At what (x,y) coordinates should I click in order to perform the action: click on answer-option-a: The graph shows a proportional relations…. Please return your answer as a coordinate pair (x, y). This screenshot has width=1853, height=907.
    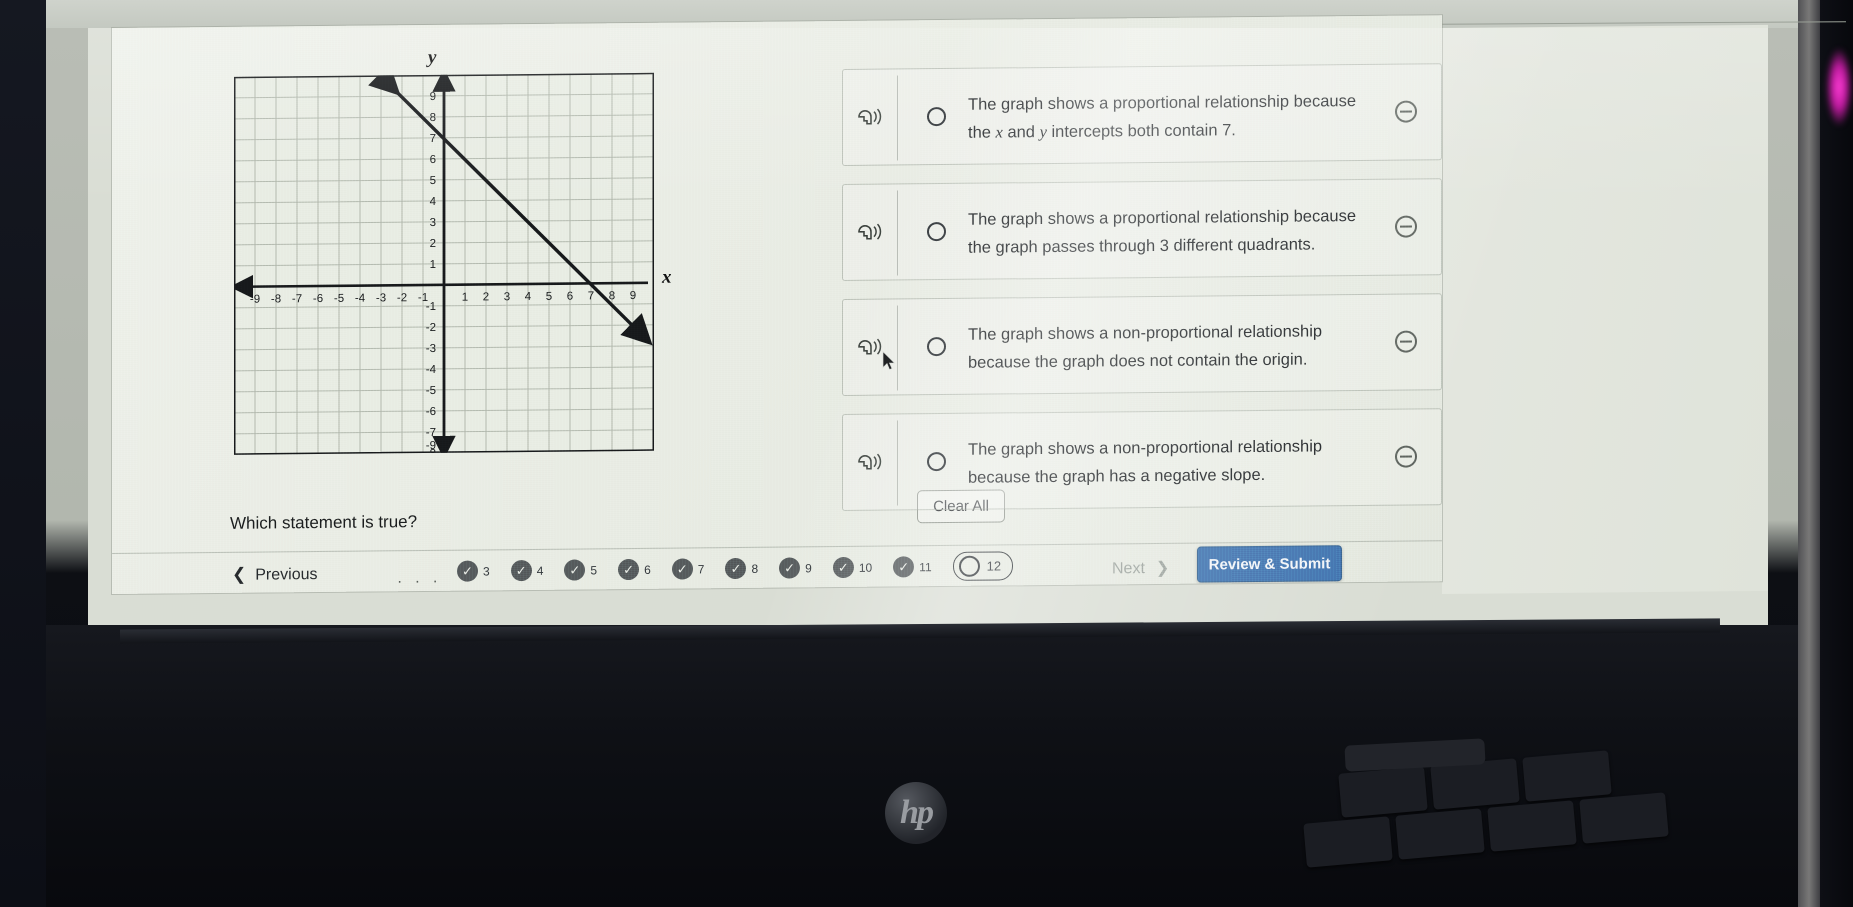
    Looking at the image, I should click on (1142, 114).